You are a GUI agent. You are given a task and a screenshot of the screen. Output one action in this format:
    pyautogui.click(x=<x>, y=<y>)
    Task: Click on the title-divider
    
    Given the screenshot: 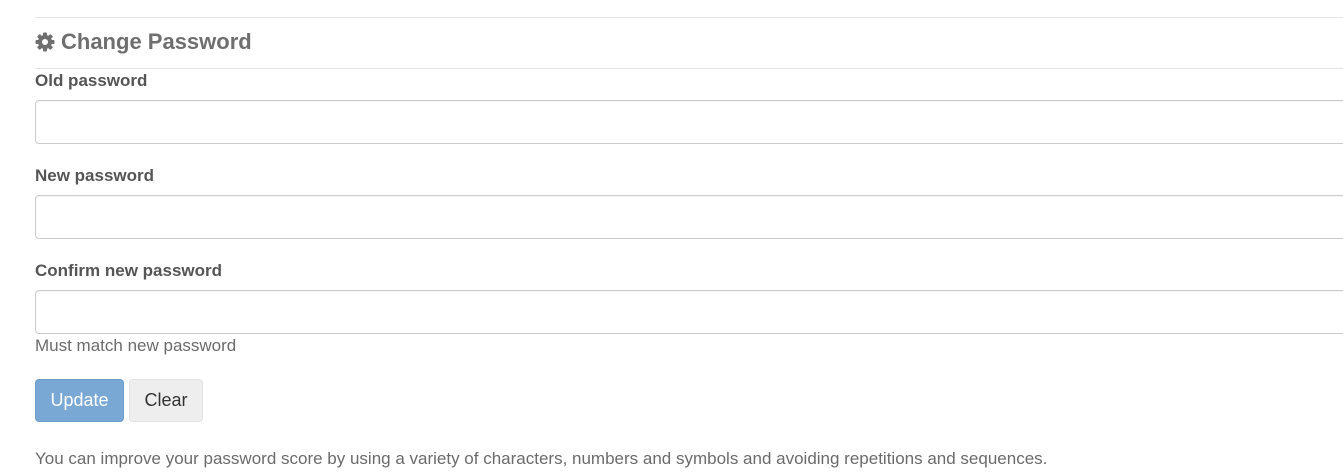 What is the action you would take?
    pyautogui.click(x=689, y=68)
    